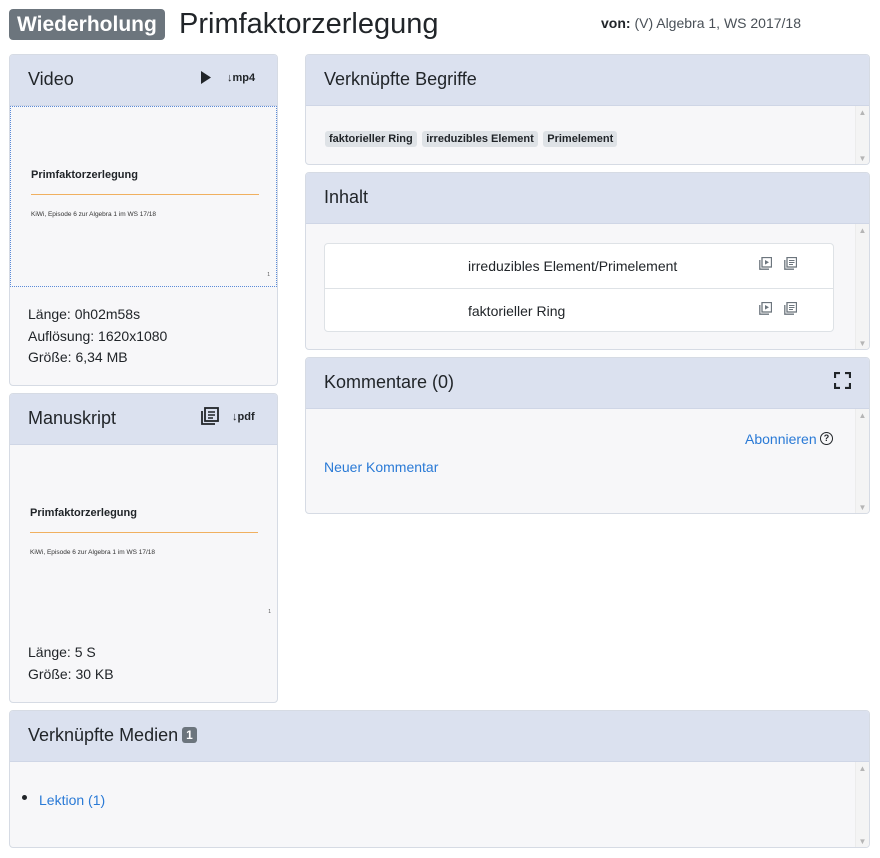 The width and height of the screenshot is (880, 858). I want to click on list-bullet, so click(24, 797).